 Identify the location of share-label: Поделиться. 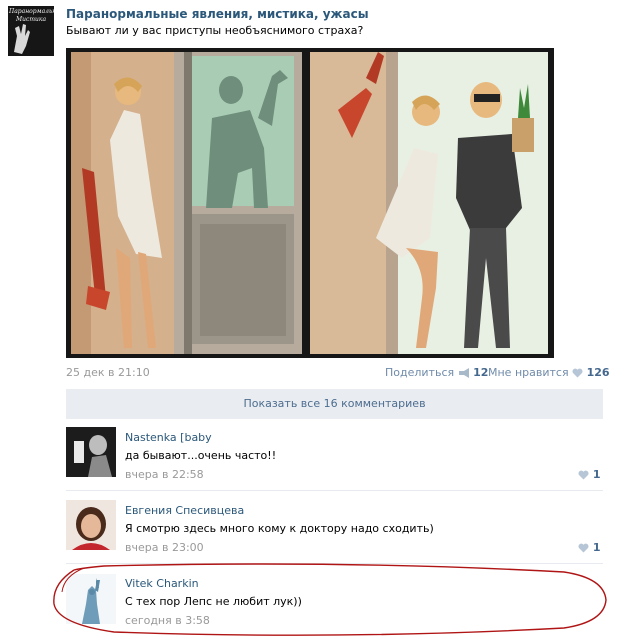
(420, 372).